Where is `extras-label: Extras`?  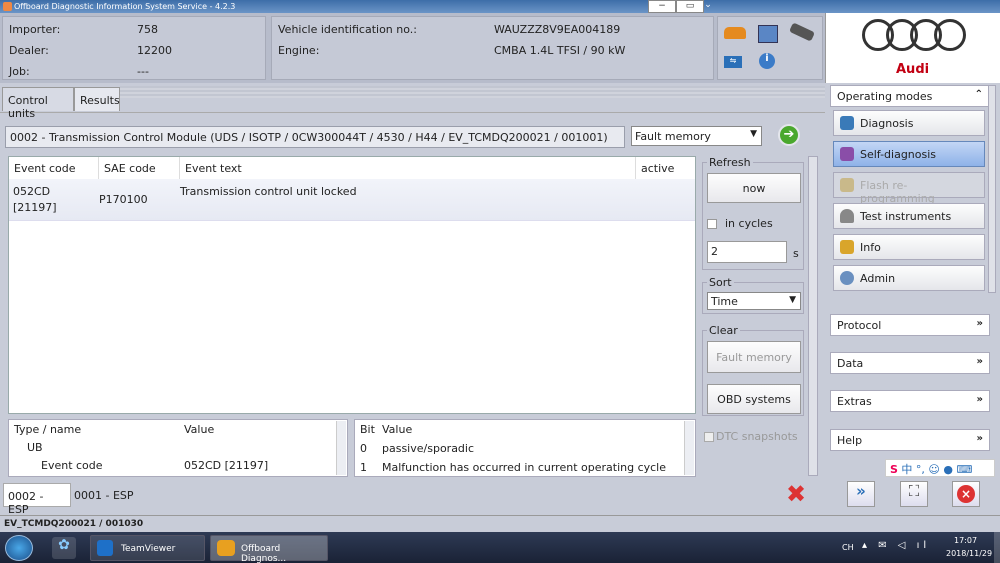
extras-label: Extras is located at coordinates (854, 401).